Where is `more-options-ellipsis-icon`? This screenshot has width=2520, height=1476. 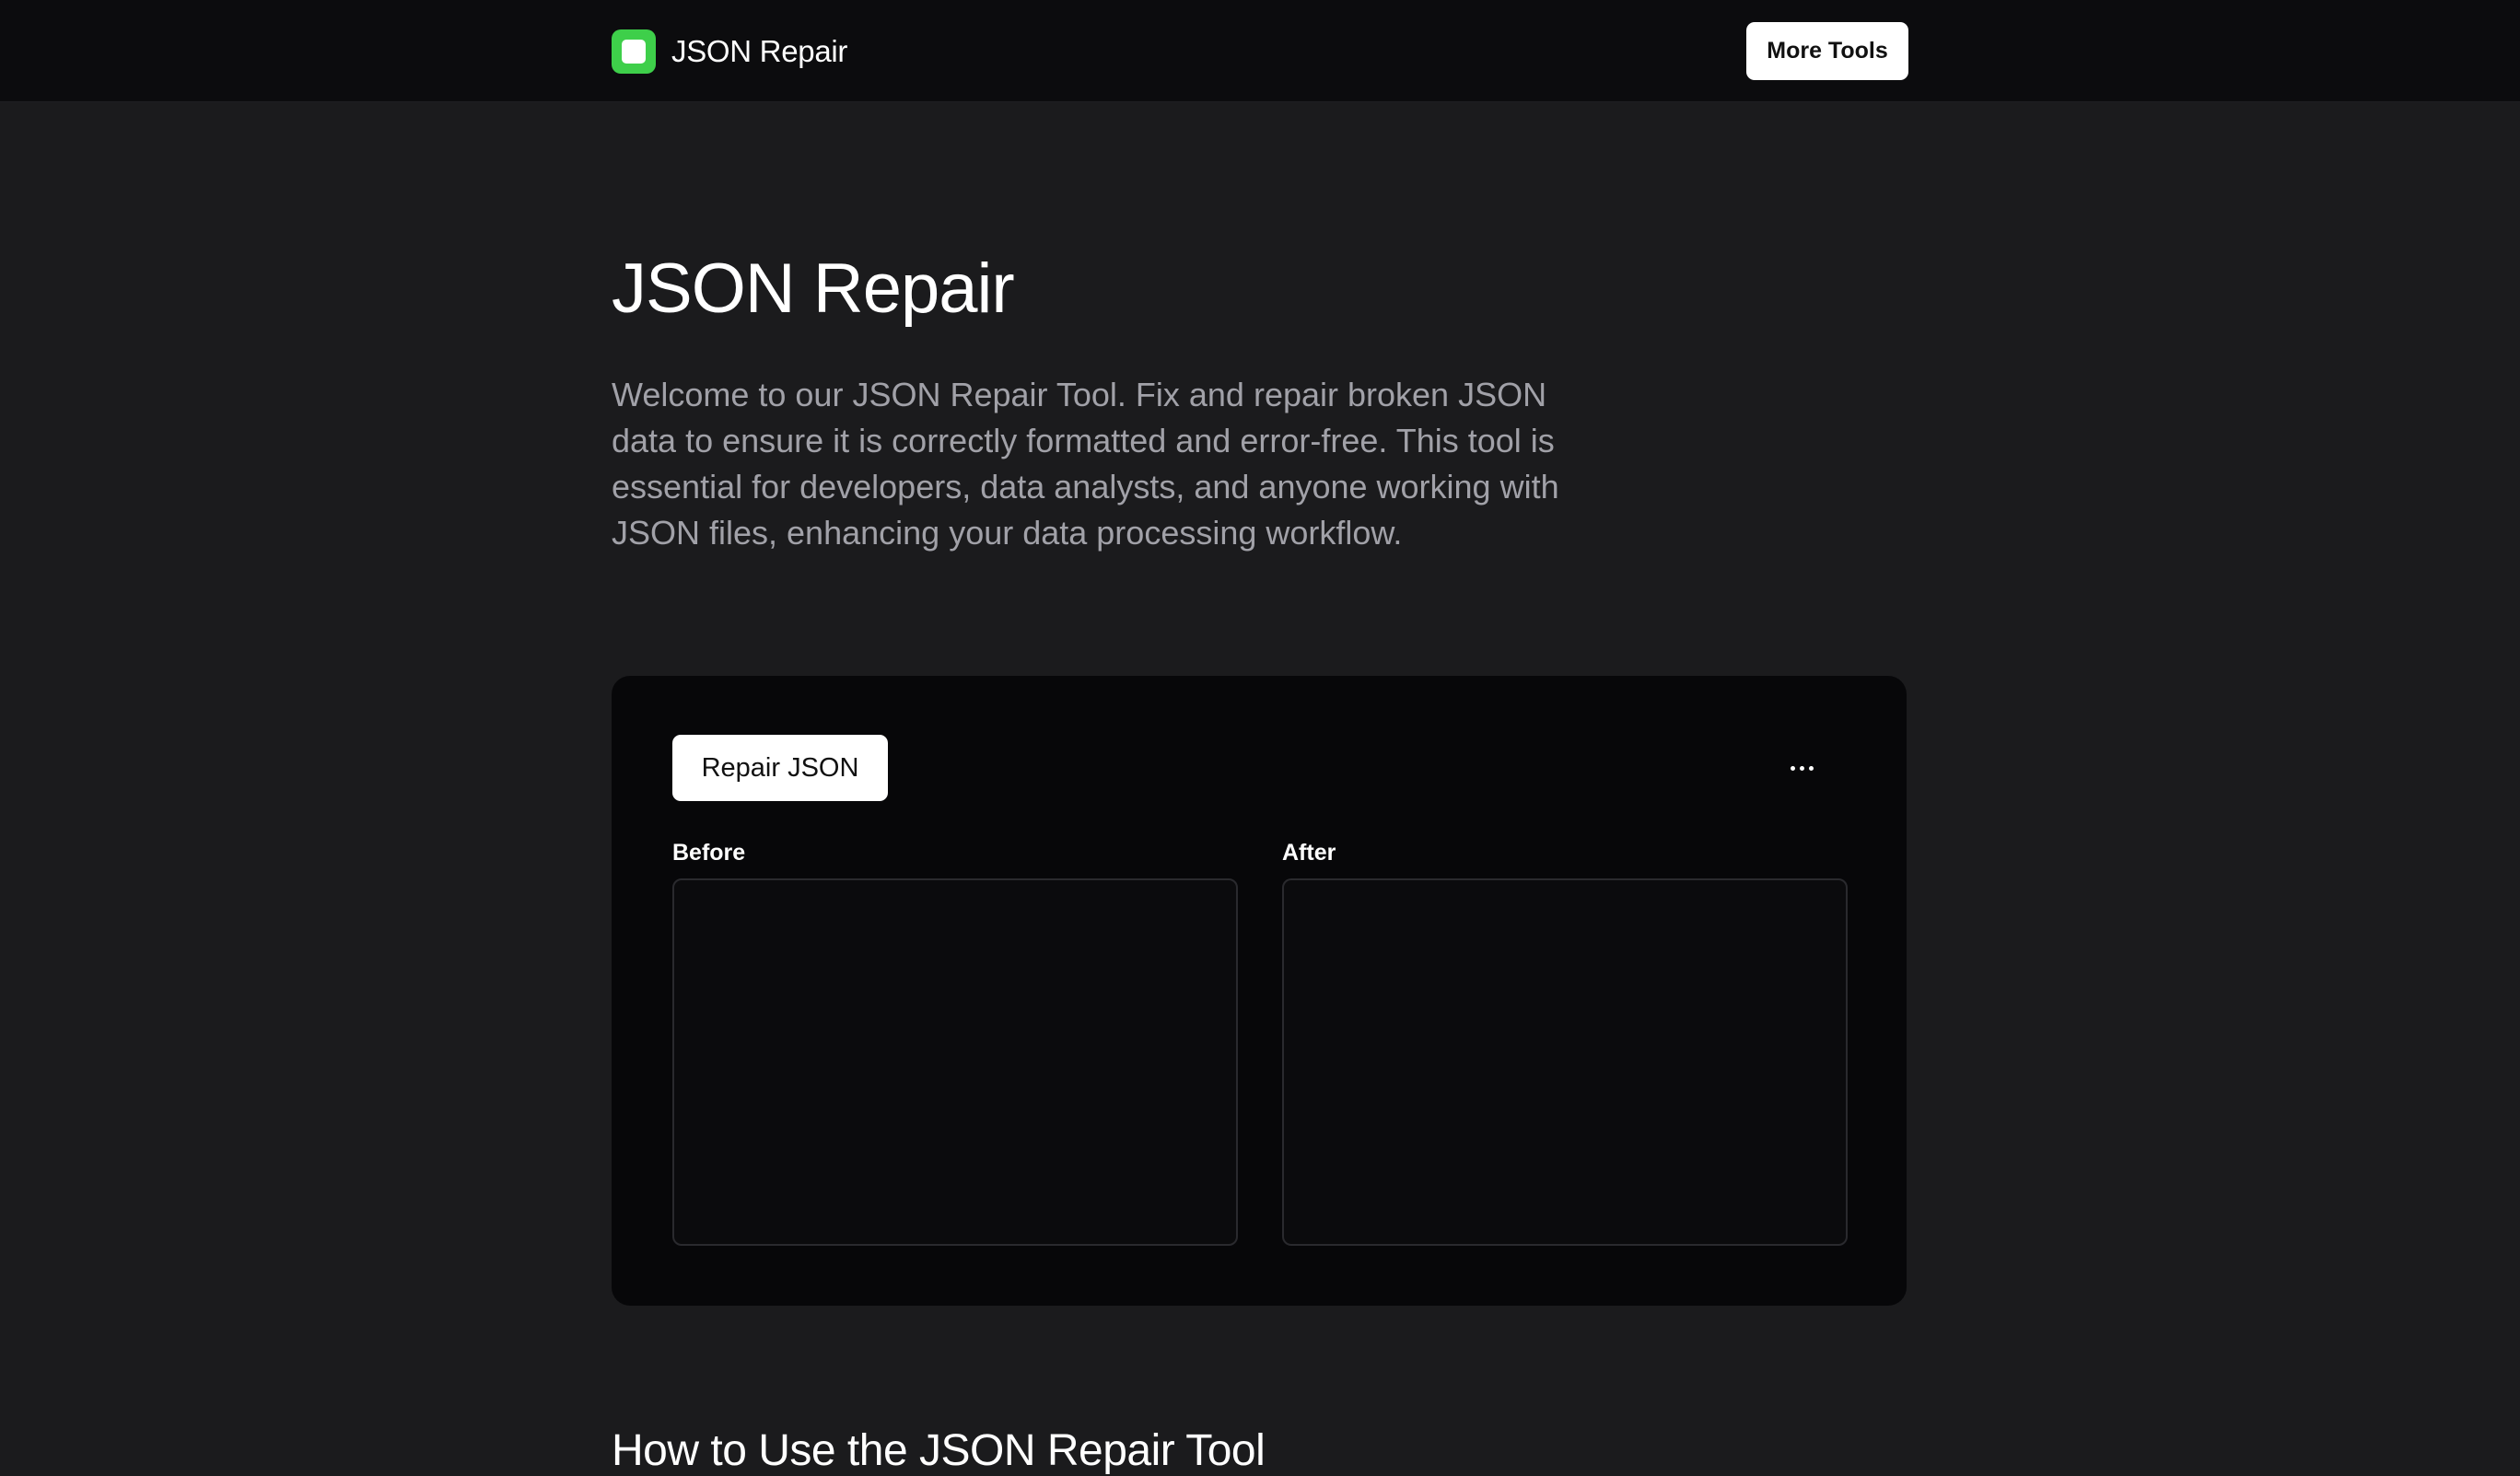
more-options-ellipsis-icon is located at coordinates (1801, 768).